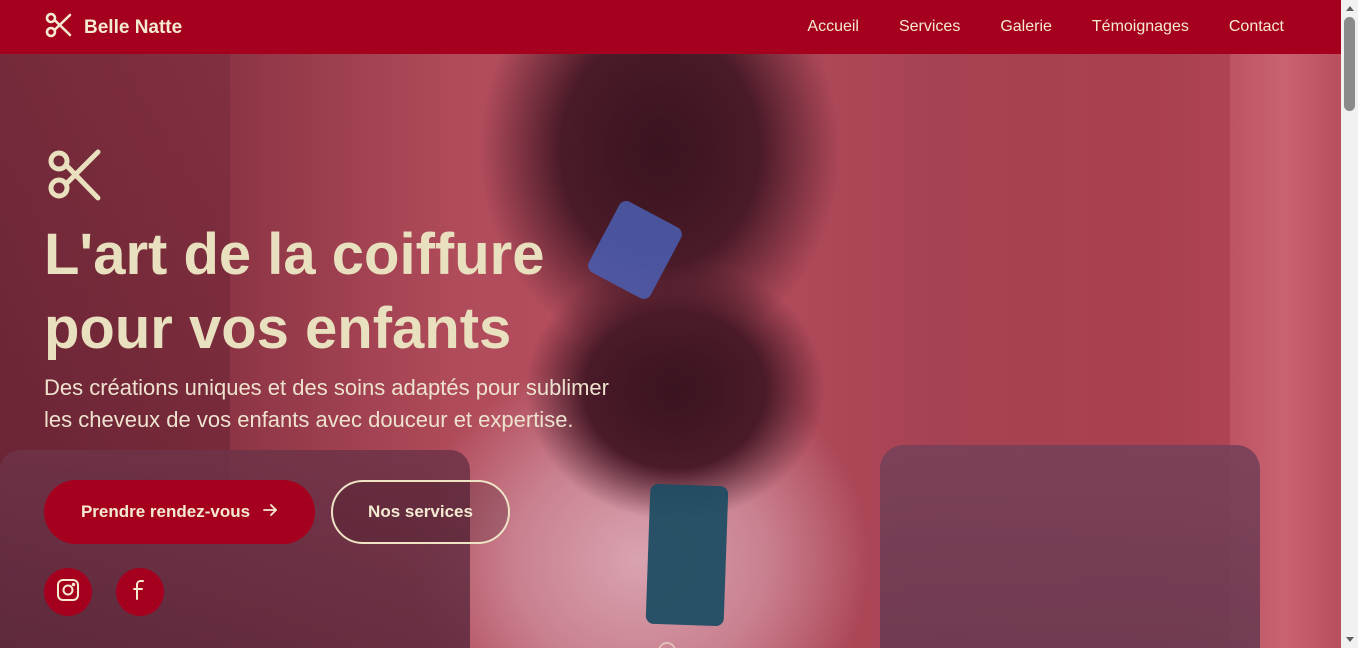 The image size is (1358, 648). I want to click on hero-title-line-1: L'art de la coiffure, so click(294, 254).